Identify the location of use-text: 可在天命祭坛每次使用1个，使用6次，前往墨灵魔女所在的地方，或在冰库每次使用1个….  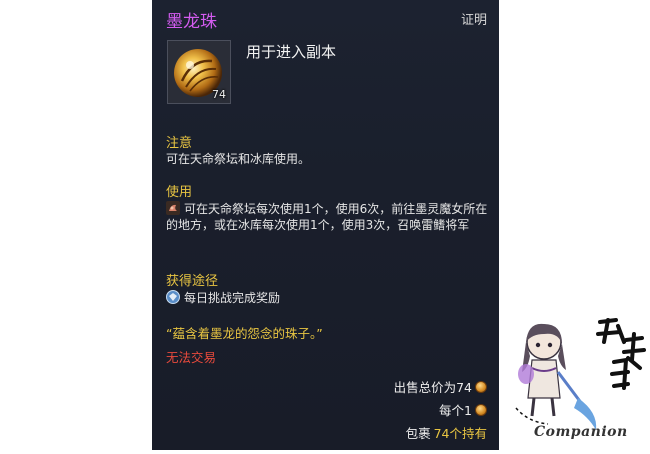
(327, 217).